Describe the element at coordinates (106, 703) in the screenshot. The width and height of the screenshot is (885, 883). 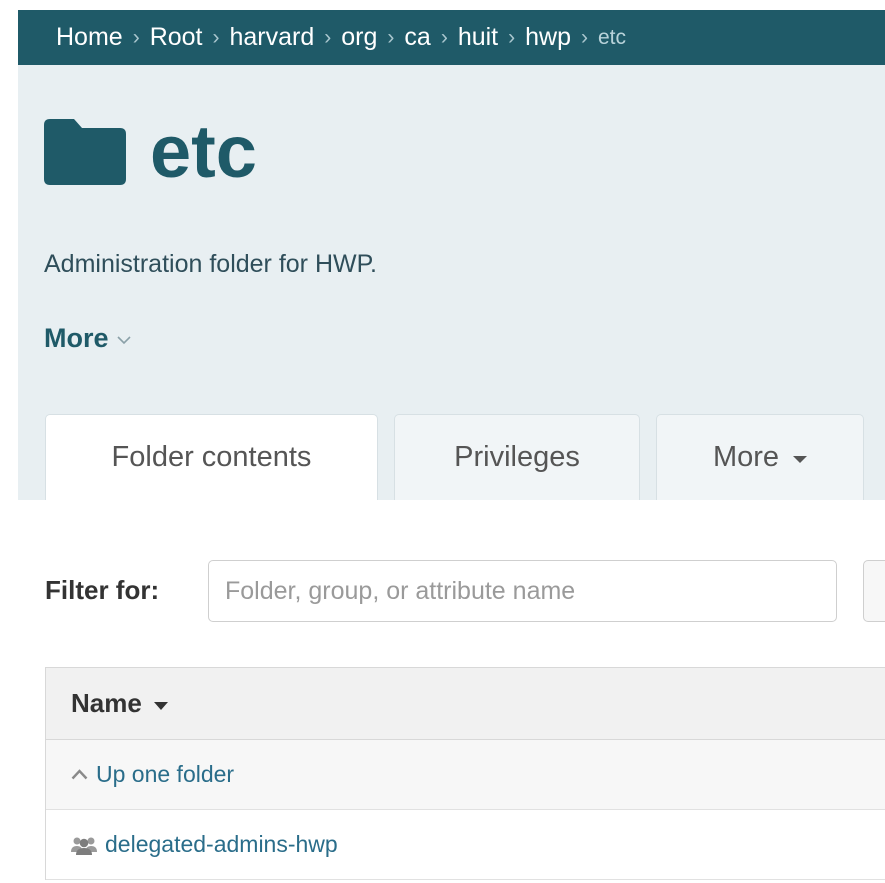
I see `column-header-label: Name` at that location.